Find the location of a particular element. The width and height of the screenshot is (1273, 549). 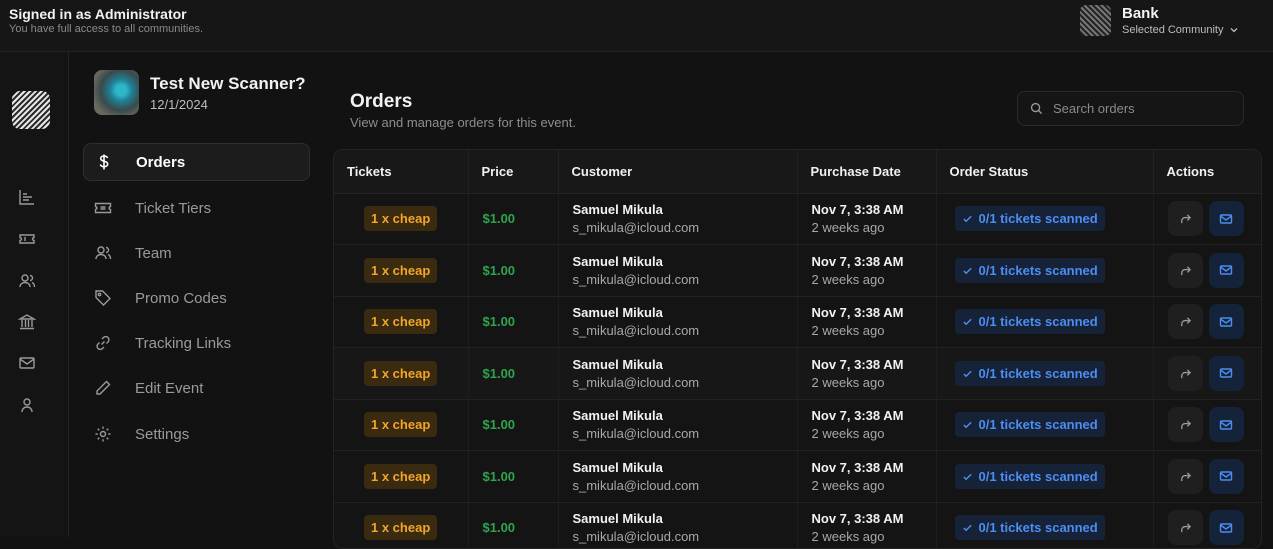

community-logo is located at coordinates (31, 110).